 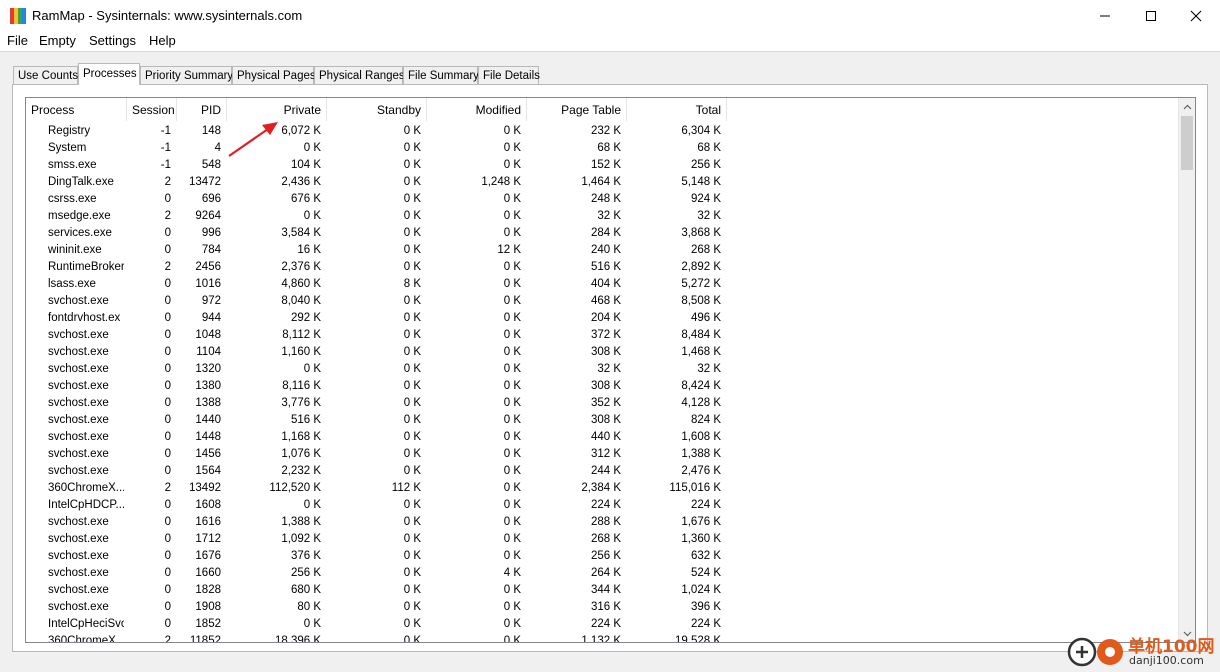 I want to click on table-row: csrss.exe 0 696 676 K 0 K 0 K 248 K 924 K, so click(x=601, y=199).